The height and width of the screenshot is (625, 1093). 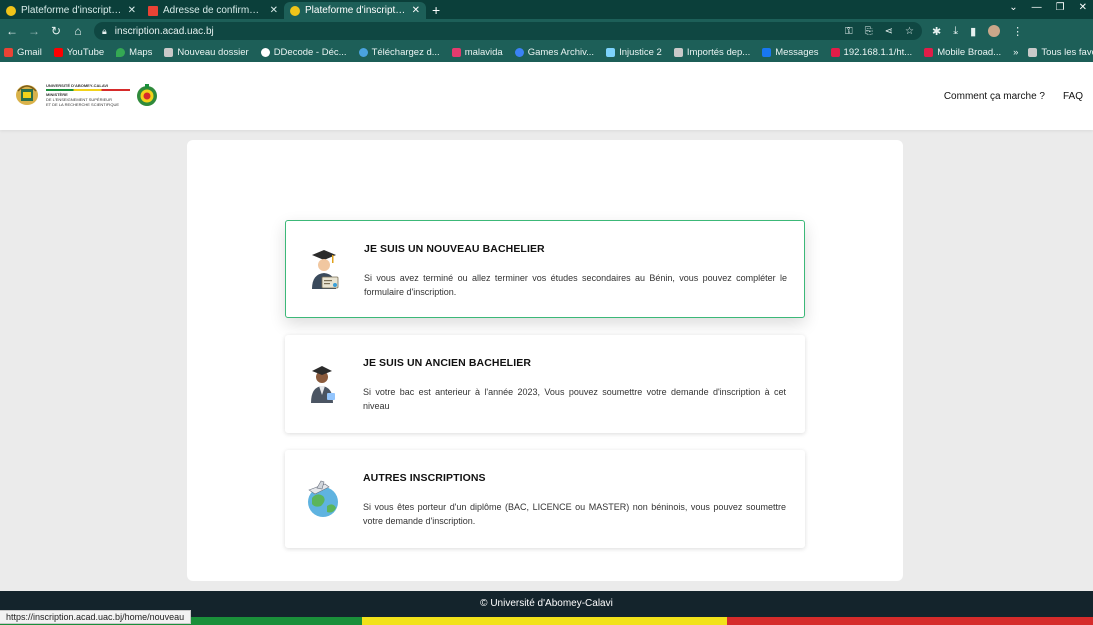 I want to click on bookmark-label: Nouveau dossier, so click(x=213, y=52).